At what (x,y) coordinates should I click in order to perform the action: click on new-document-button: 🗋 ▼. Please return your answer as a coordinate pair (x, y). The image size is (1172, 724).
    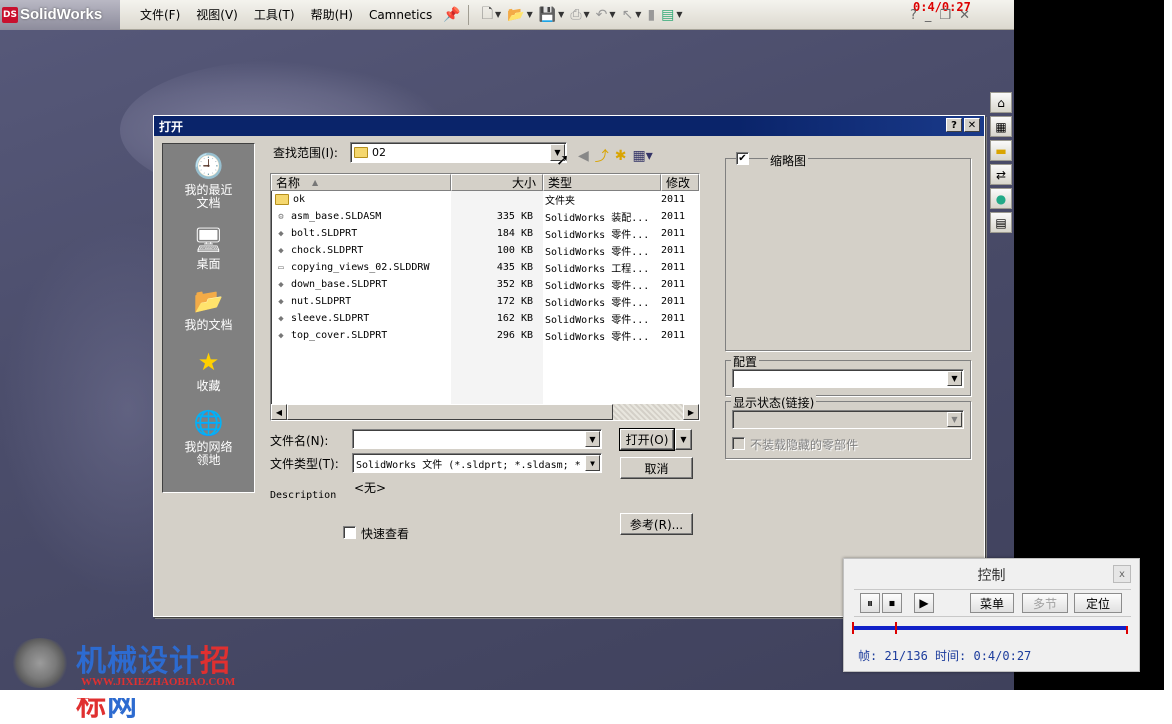
    Looking at the image, I should click on (491, 15).